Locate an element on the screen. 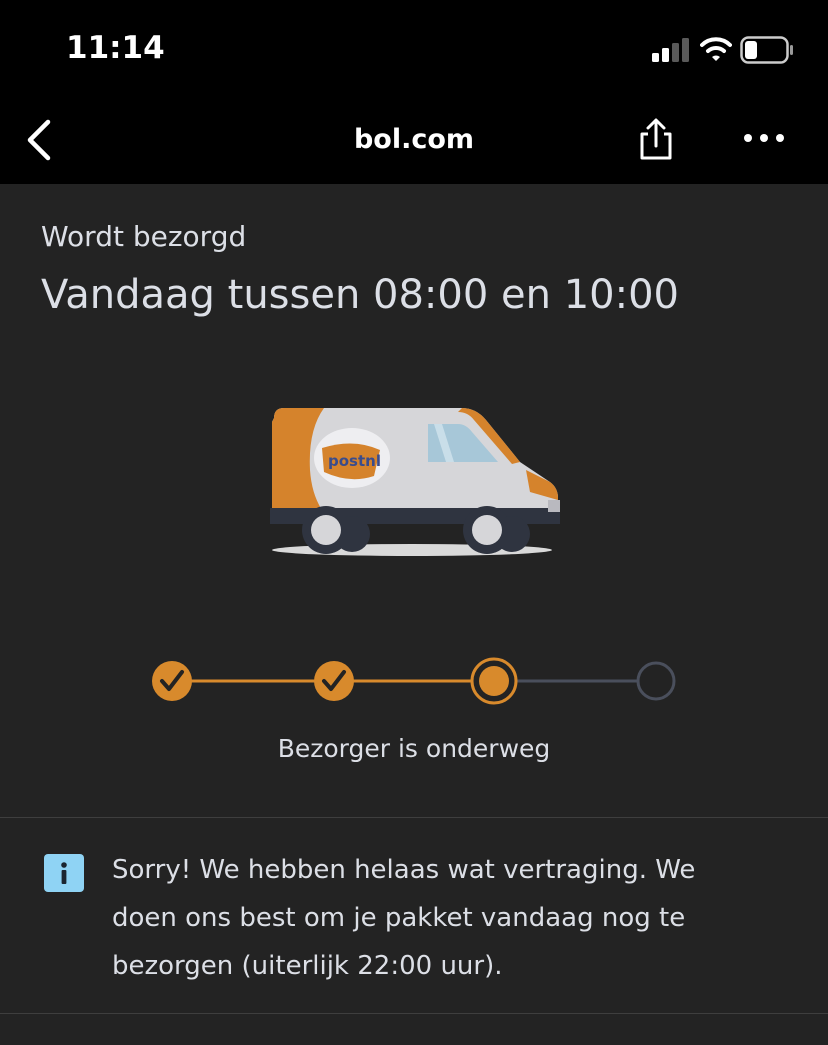 This screenshot has width=828, height=1045. nav-bar: bol.com is located at coordinates (414, 140).